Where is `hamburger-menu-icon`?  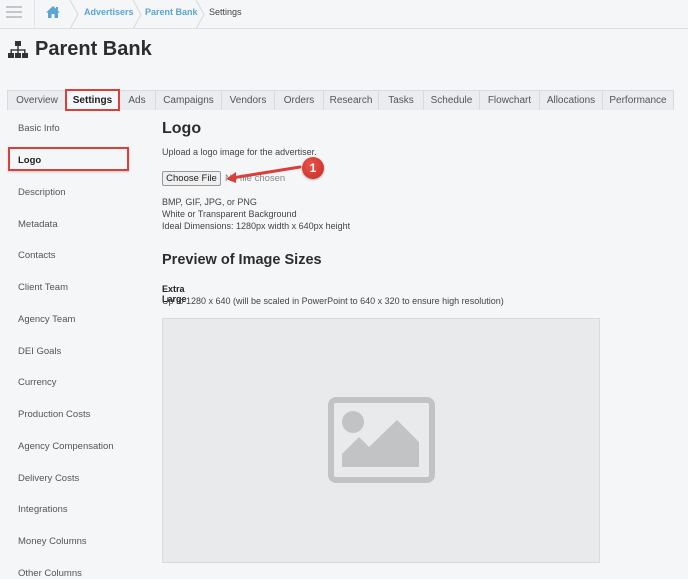
hamburger-menu-icon is located at coordinates (14, 12).